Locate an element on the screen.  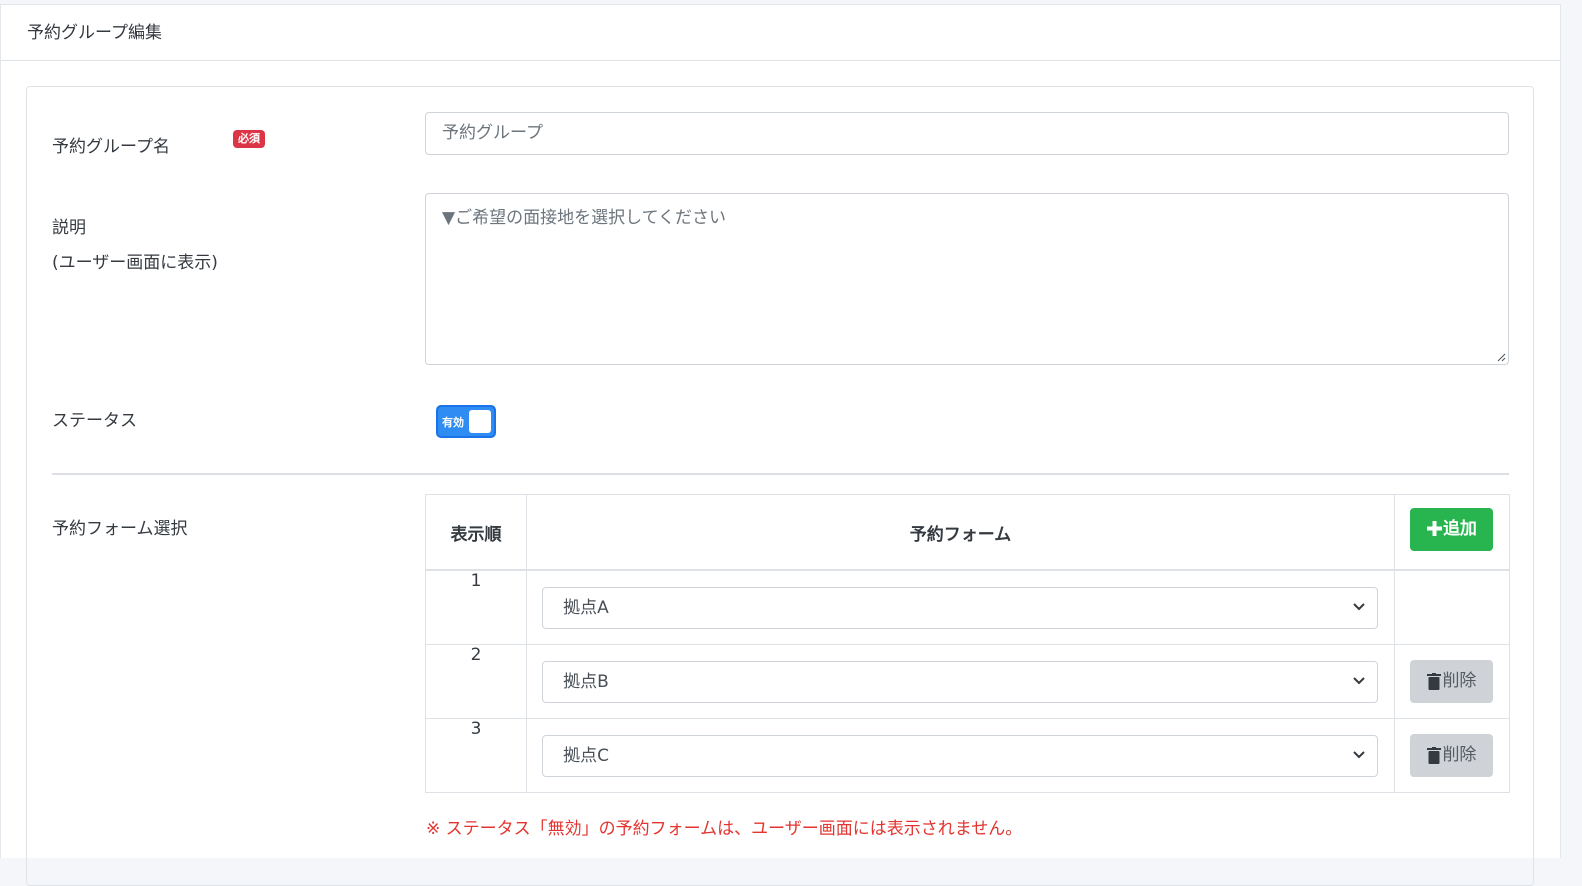
header-form: 予約フォーム is located at coordinates (960, 532).